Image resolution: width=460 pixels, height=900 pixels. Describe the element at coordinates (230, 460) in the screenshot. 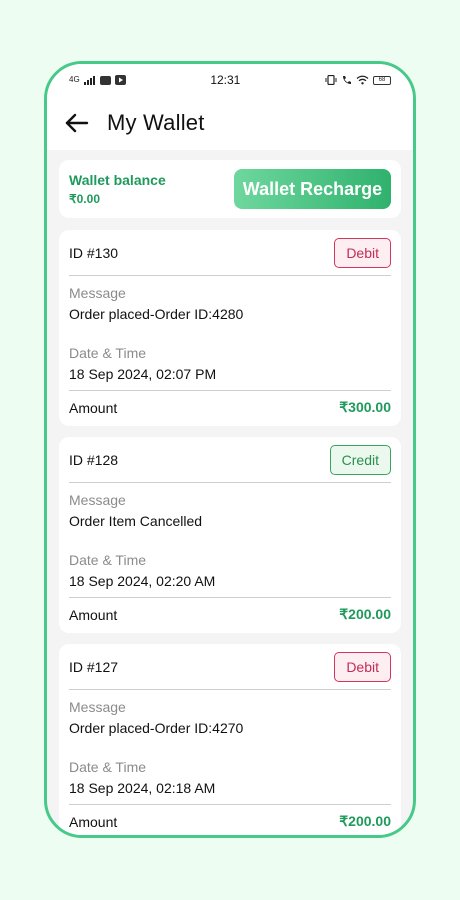

I see `transaction-header: ID #128 Credit` at that location.